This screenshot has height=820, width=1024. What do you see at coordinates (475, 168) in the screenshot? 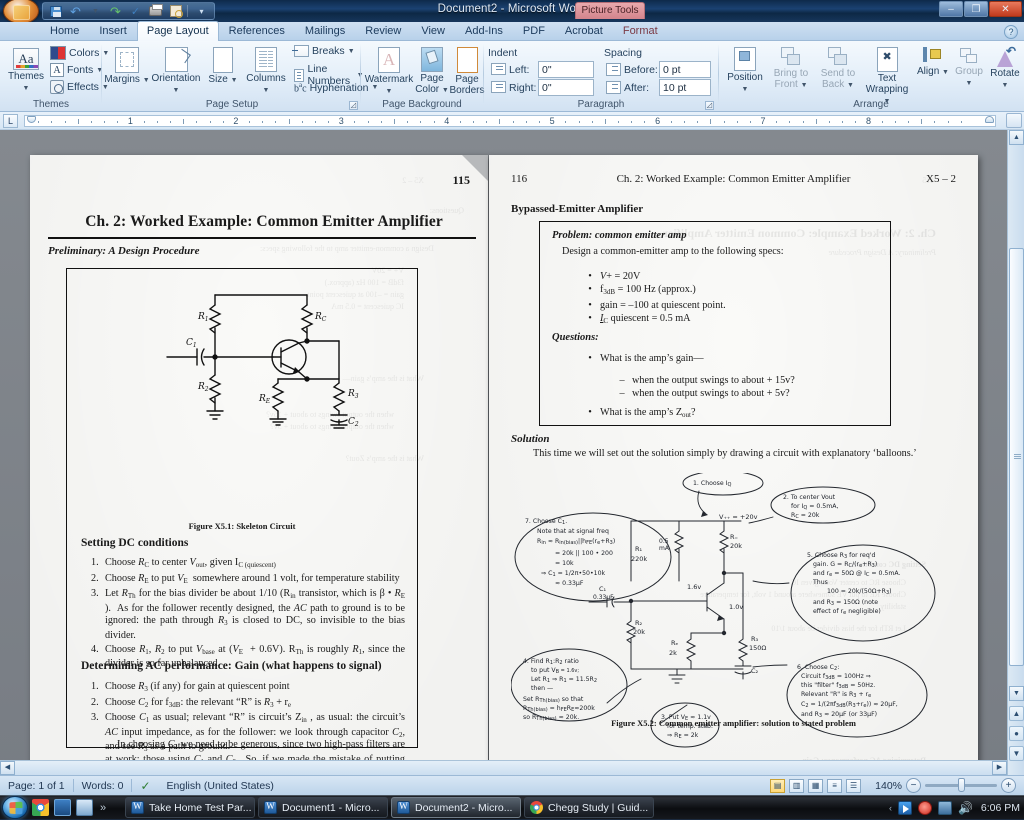
I see `page-curl-decoration` at bounding box center [475, 168].